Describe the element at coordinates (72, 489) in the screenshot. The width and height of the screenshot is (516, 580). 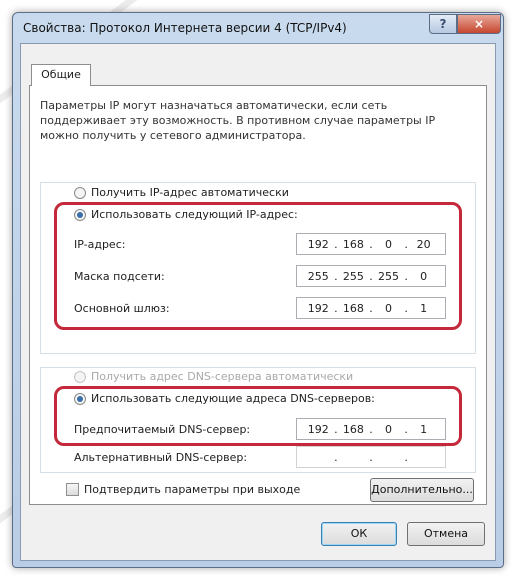
I see `checkbox-box` at that location.